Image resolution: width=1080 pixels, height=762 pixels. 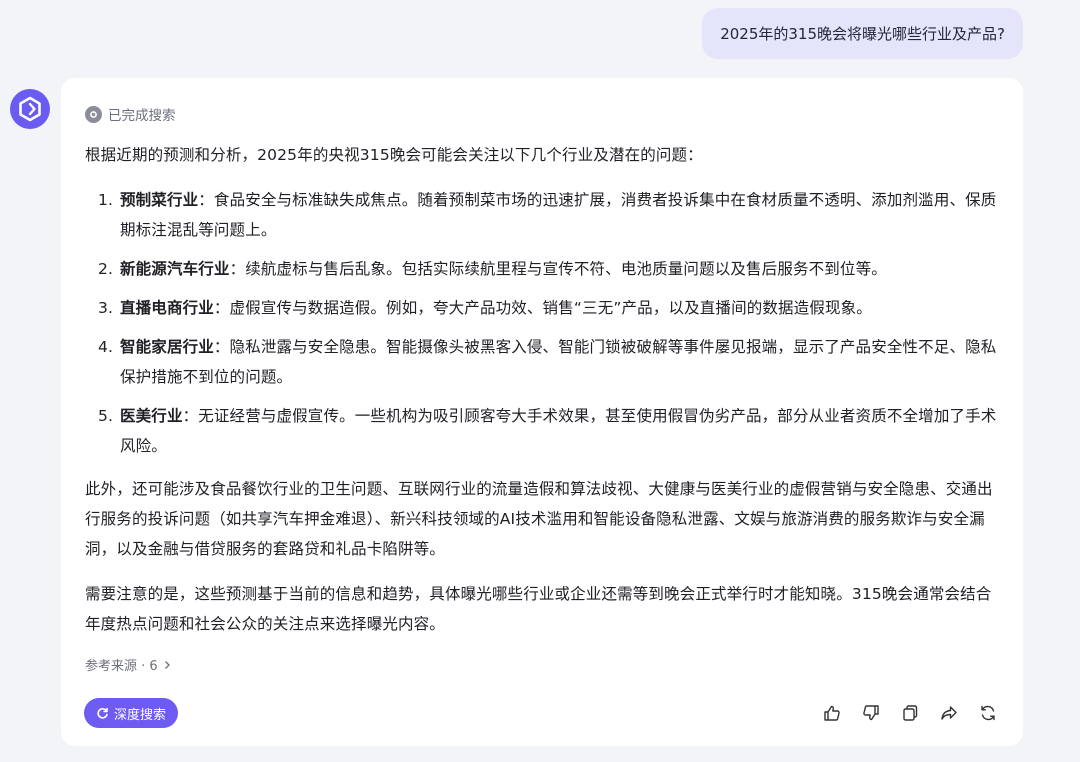 What do you see at coordinates (106, 416) in the screenshot?
I see `list-number: 5.` at bounding box center [106, 416].